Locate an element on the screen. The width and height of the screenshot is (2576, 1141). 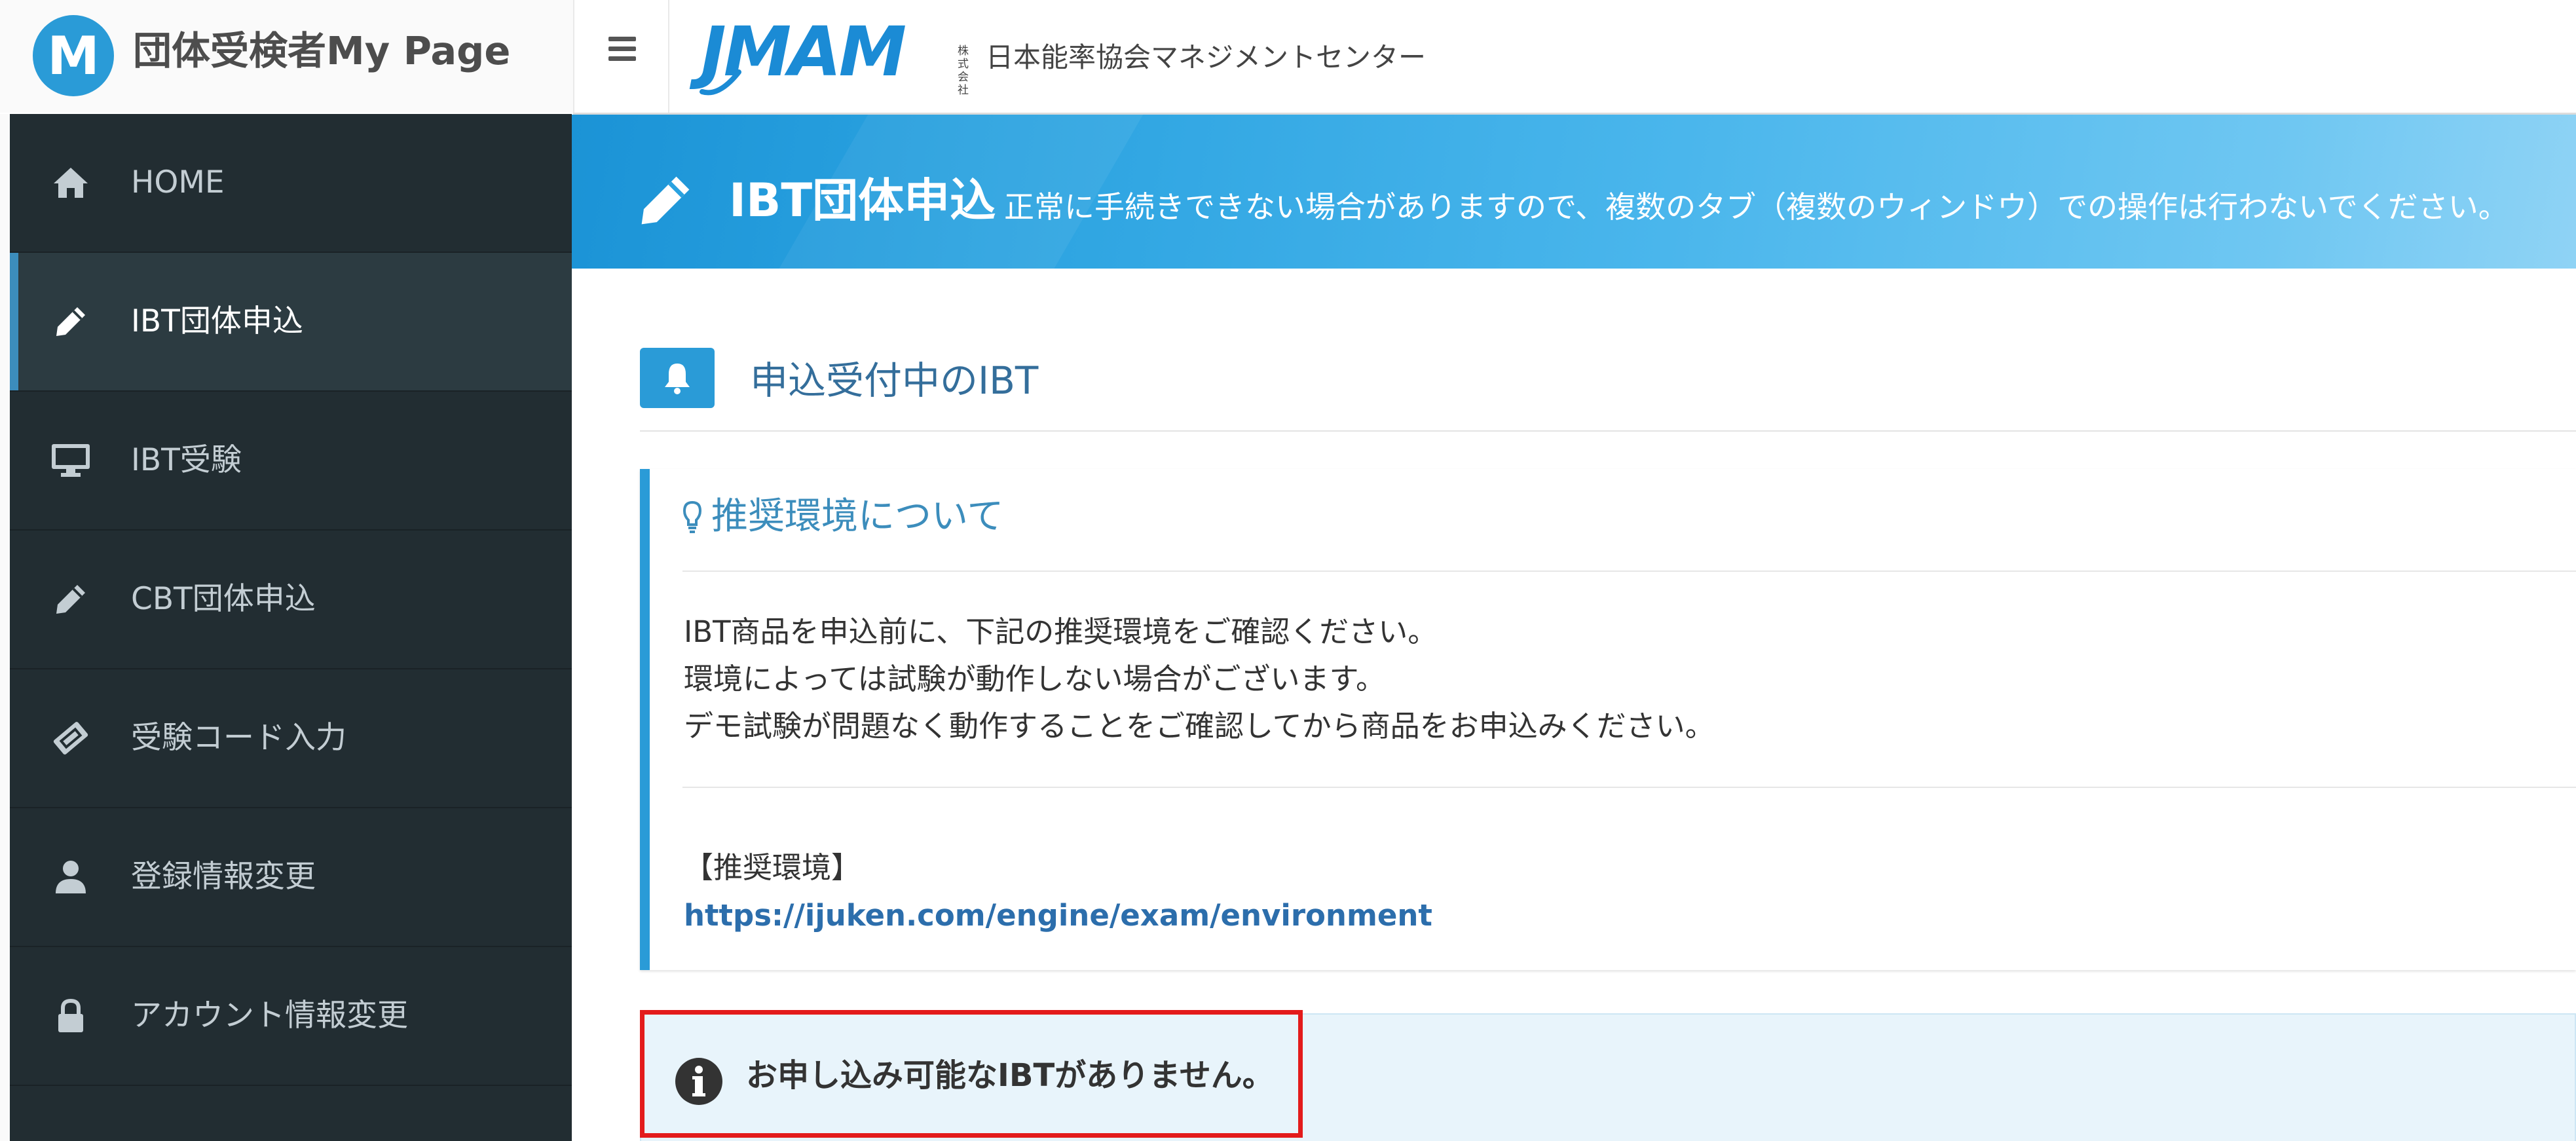
no-ibt-alert: お申し込み可能なIBTがありません。 is located at coordinates (1608, 1077).